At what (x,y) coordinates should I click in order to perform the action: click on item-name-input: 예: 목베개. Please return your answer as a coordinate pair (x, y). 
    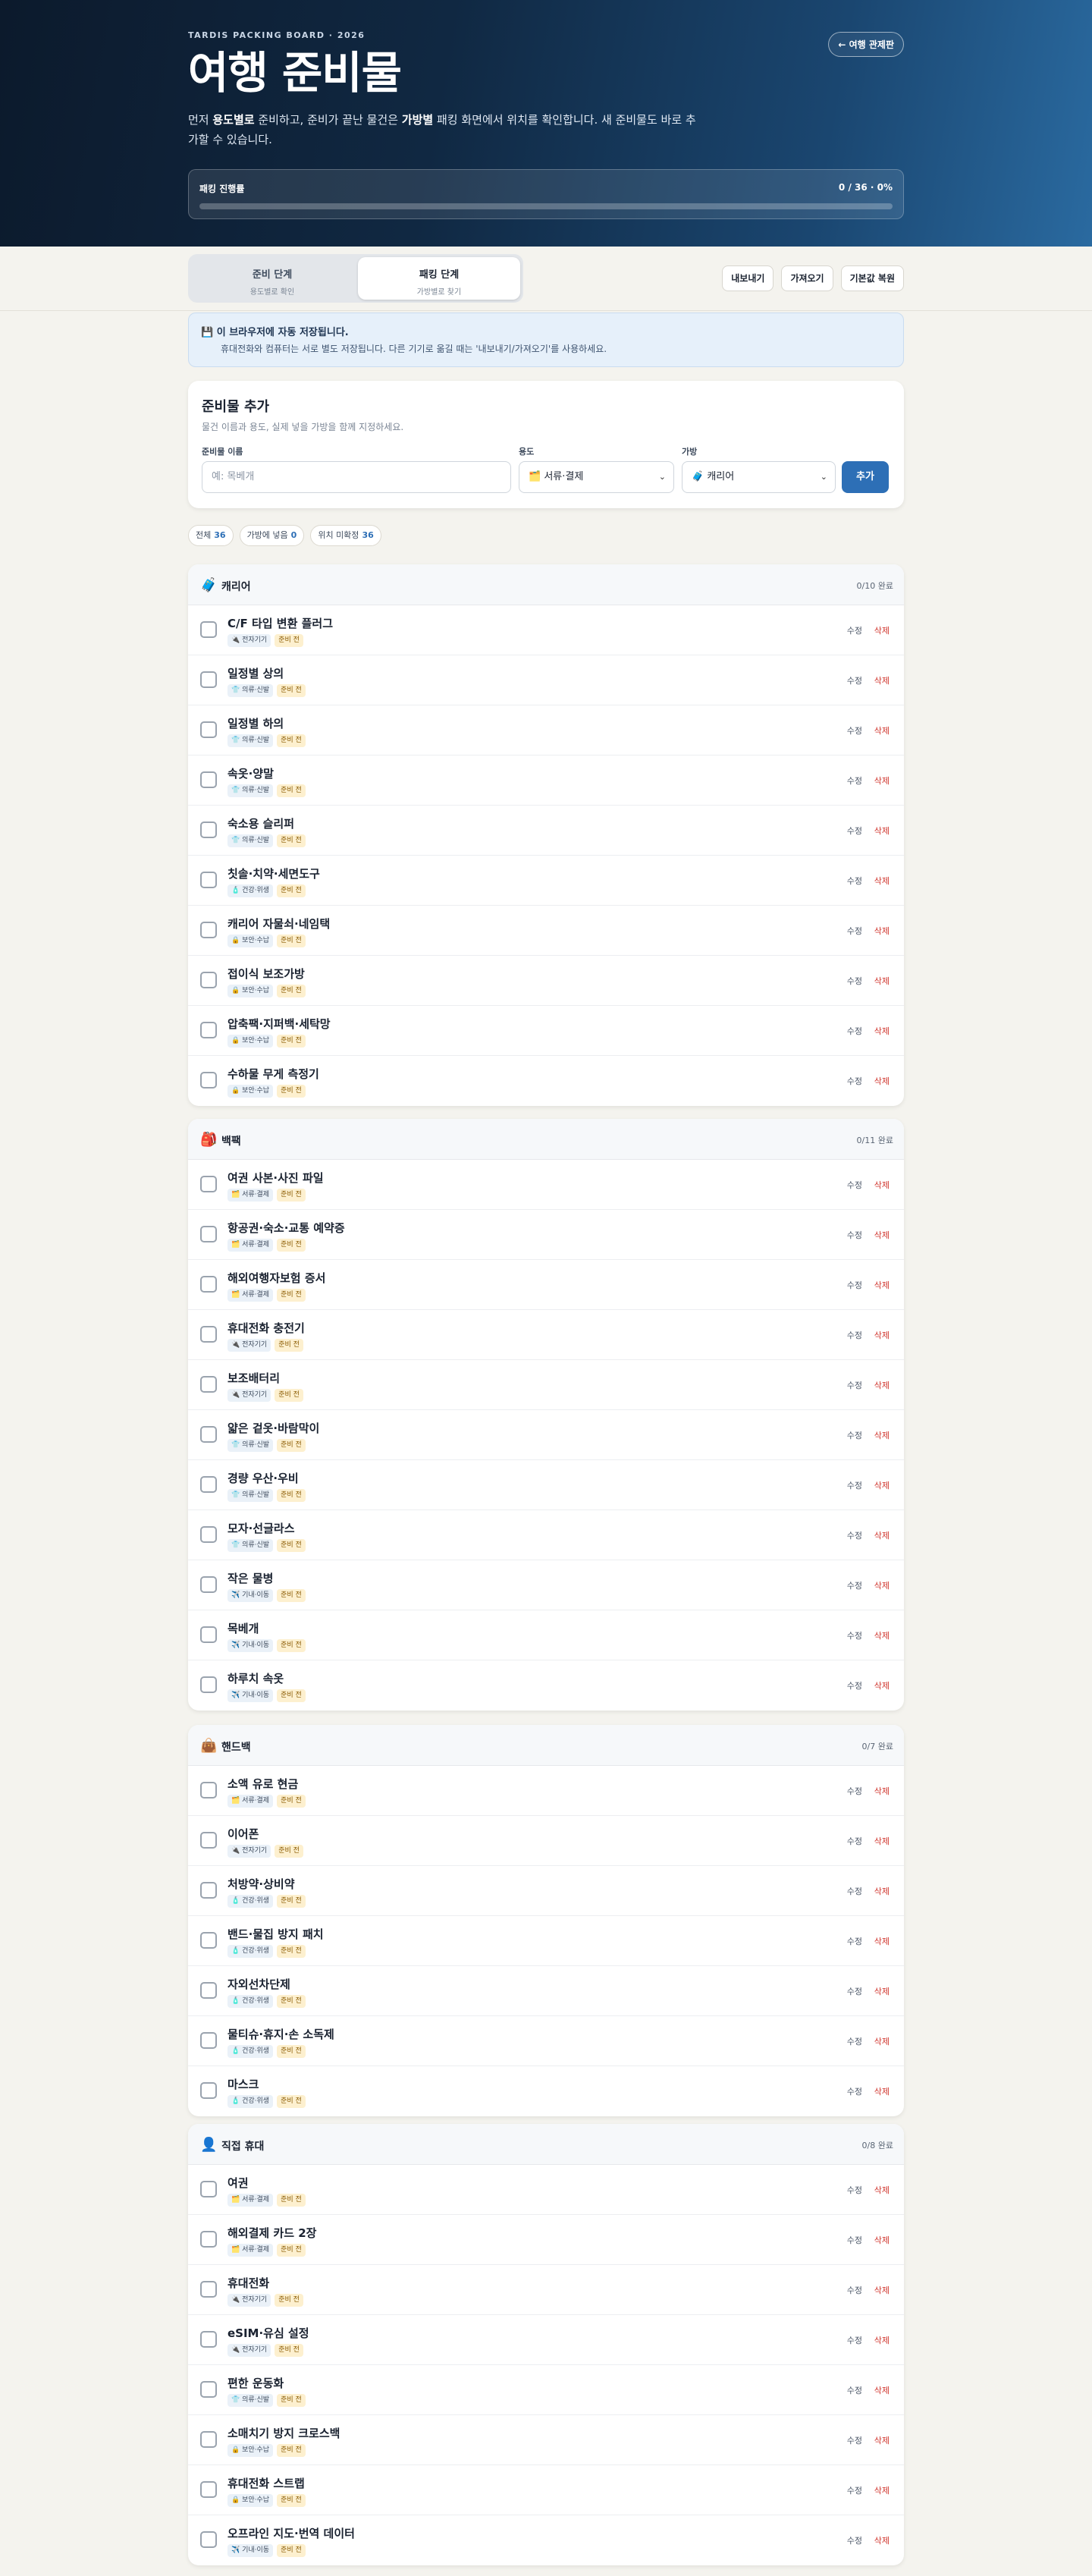
    Looking at the image, I should click on (356, 477).